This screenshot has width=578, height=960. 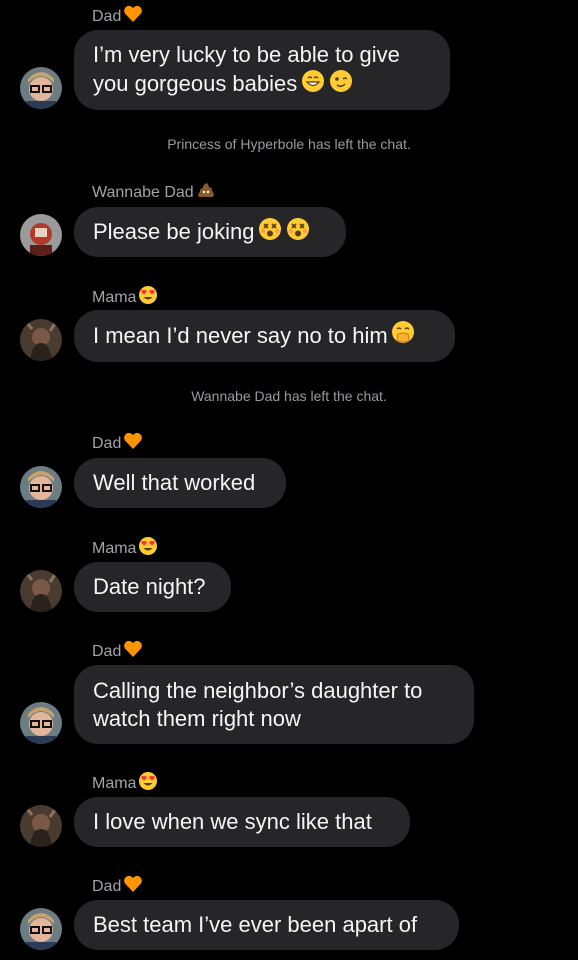 What do you see at coordinates (143, 192) in the screenshot?
I see `sender-name: Wannabe Dad` at bounding box center [143, 192].